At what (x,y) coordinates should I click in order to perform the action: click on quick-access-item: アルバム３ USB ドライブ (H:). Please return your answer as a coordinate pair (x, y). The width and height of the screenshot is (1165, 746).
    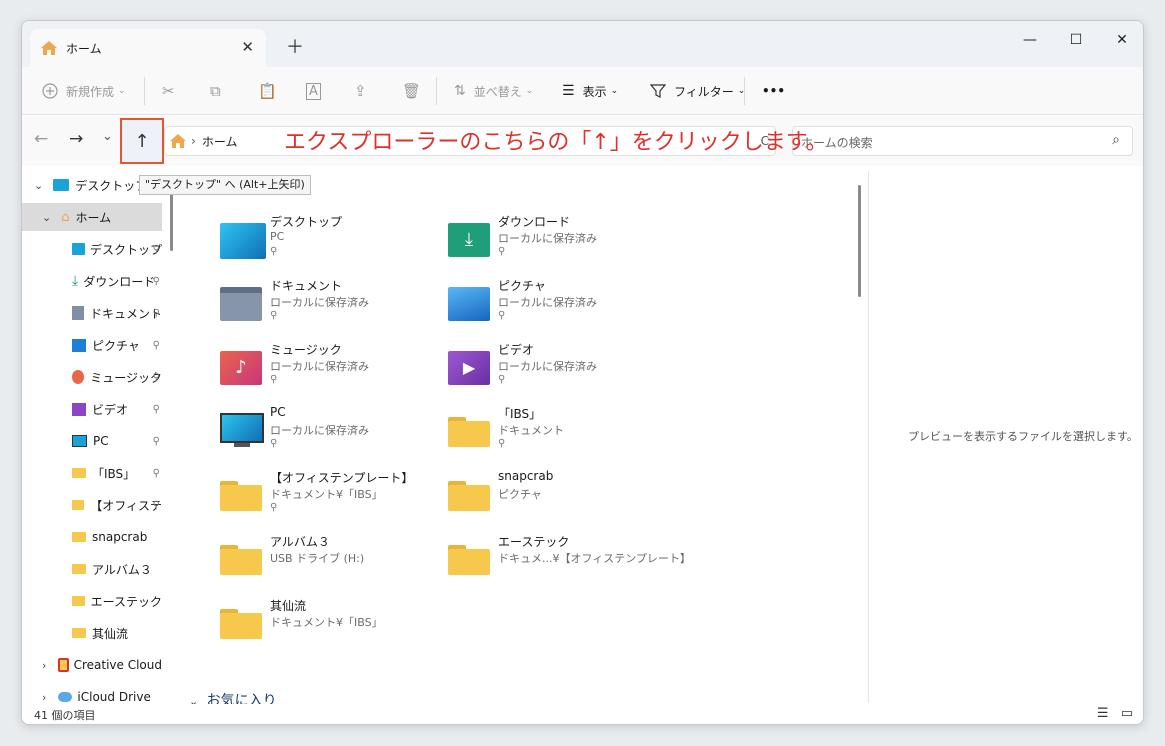
    Looking at the image, I should click on (322, 563).